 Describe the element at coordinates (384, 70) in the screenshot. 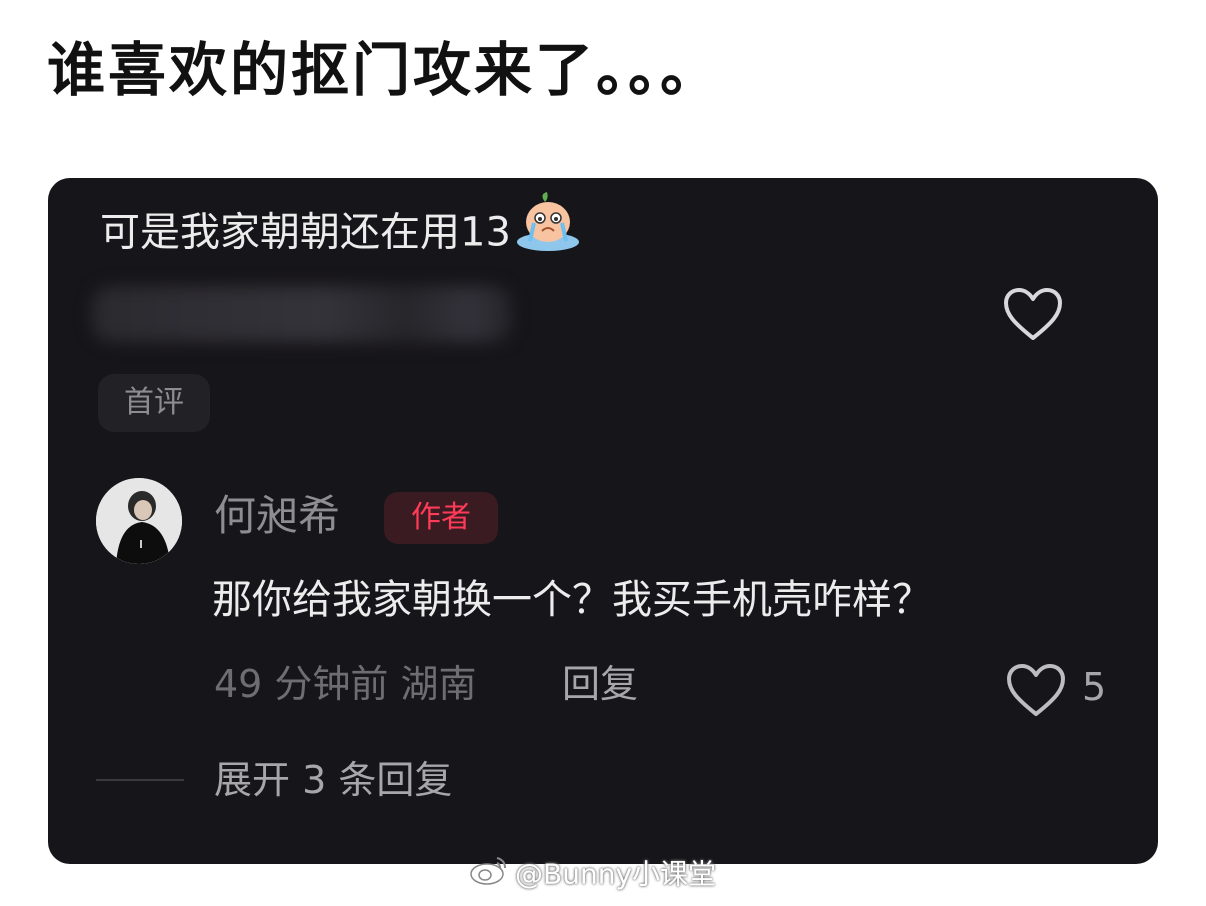

I see `post-title: 谁喜欢的抠门攻来了。。。` at that location.